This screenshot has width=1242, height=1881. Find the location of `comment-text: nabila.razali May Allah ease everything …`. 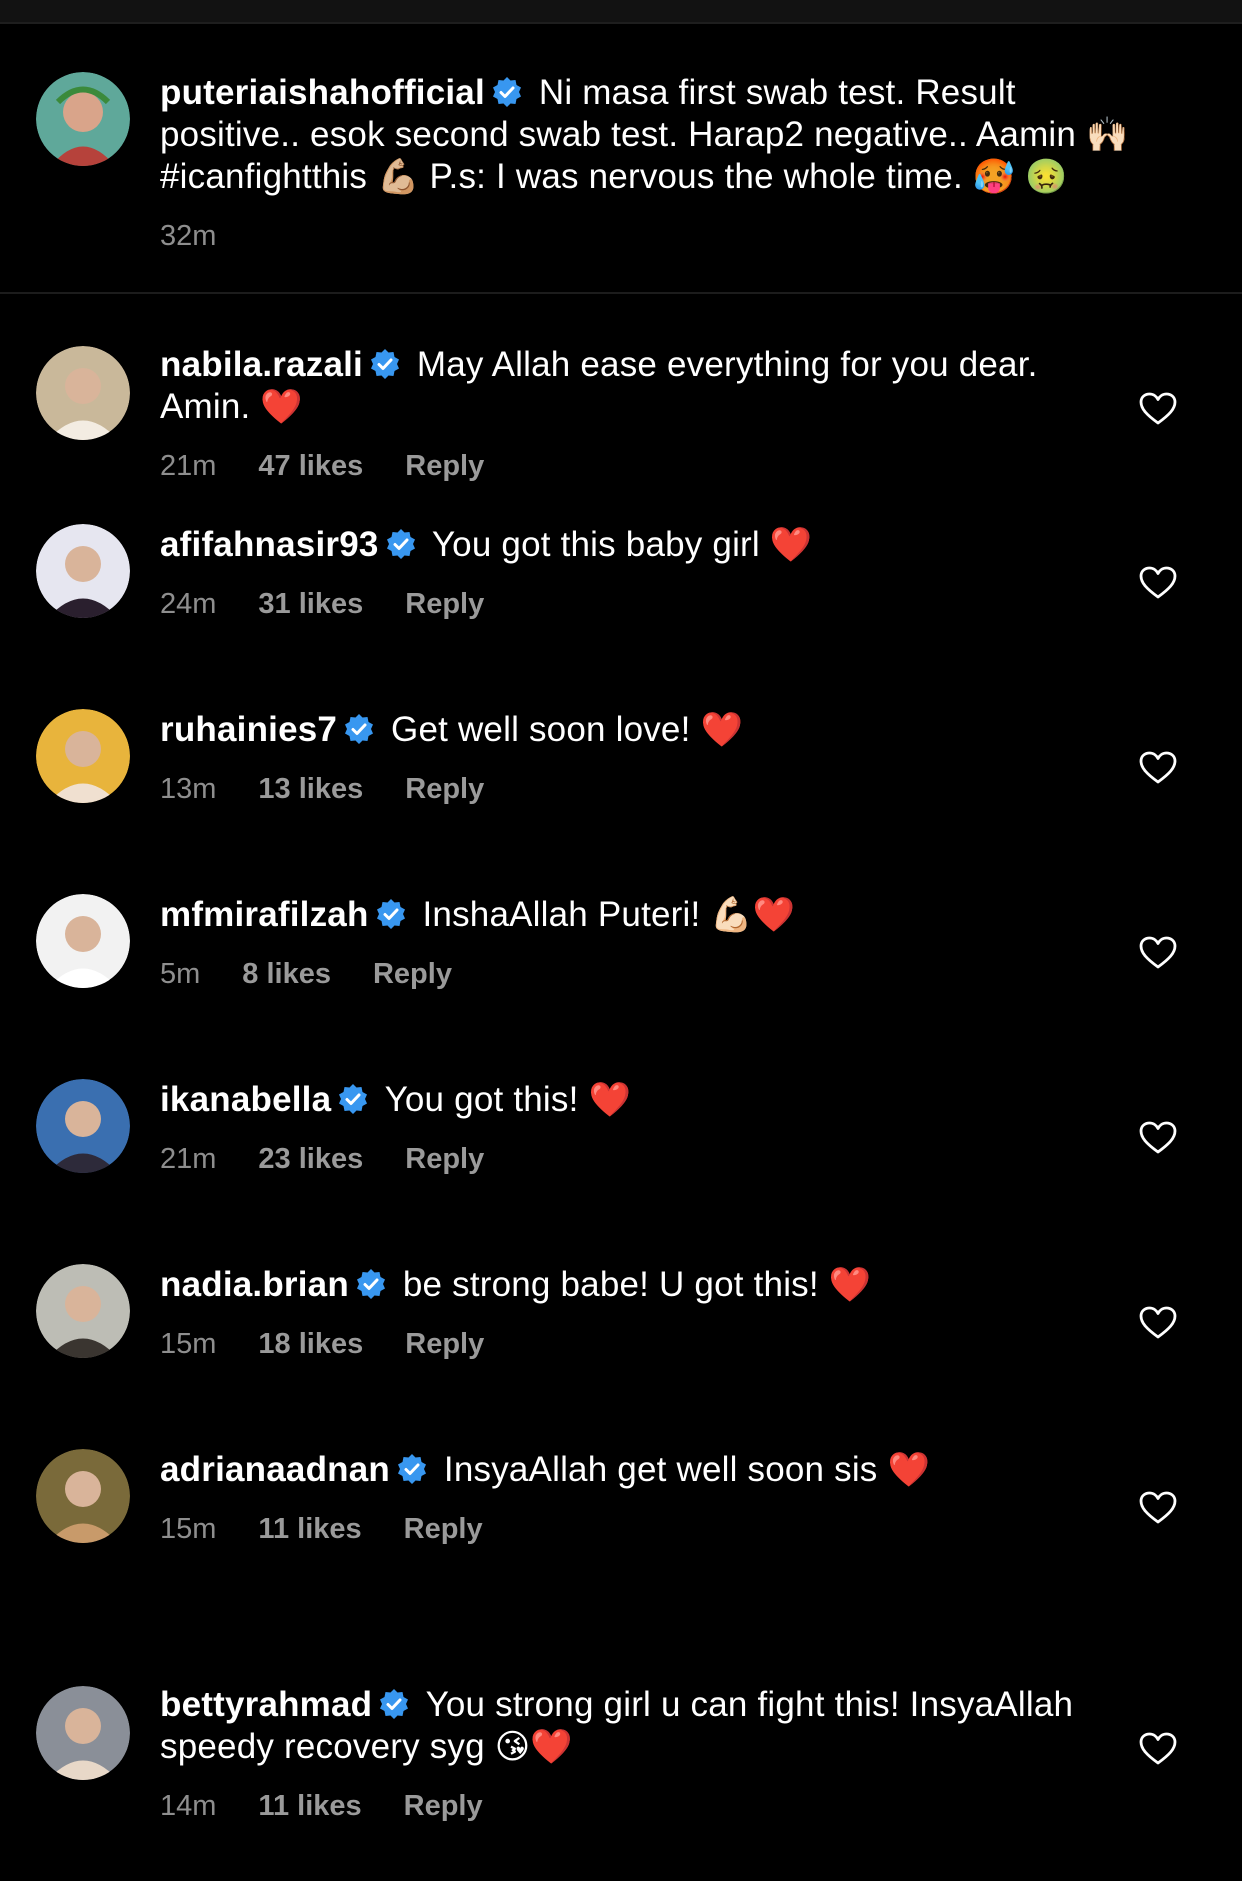

comment-text: nabila.razali May Allah ease everything … is located at coordinates (626, 361).